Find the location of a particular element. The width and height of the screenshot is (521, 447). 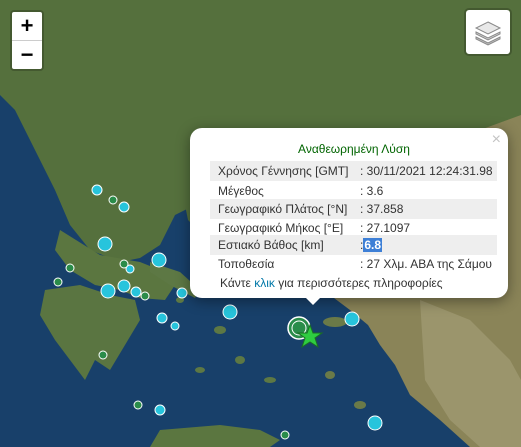

popup-footer: Κάντε κλικ για περισσότερες πληροφορίες is located at coordinates (331, 283).